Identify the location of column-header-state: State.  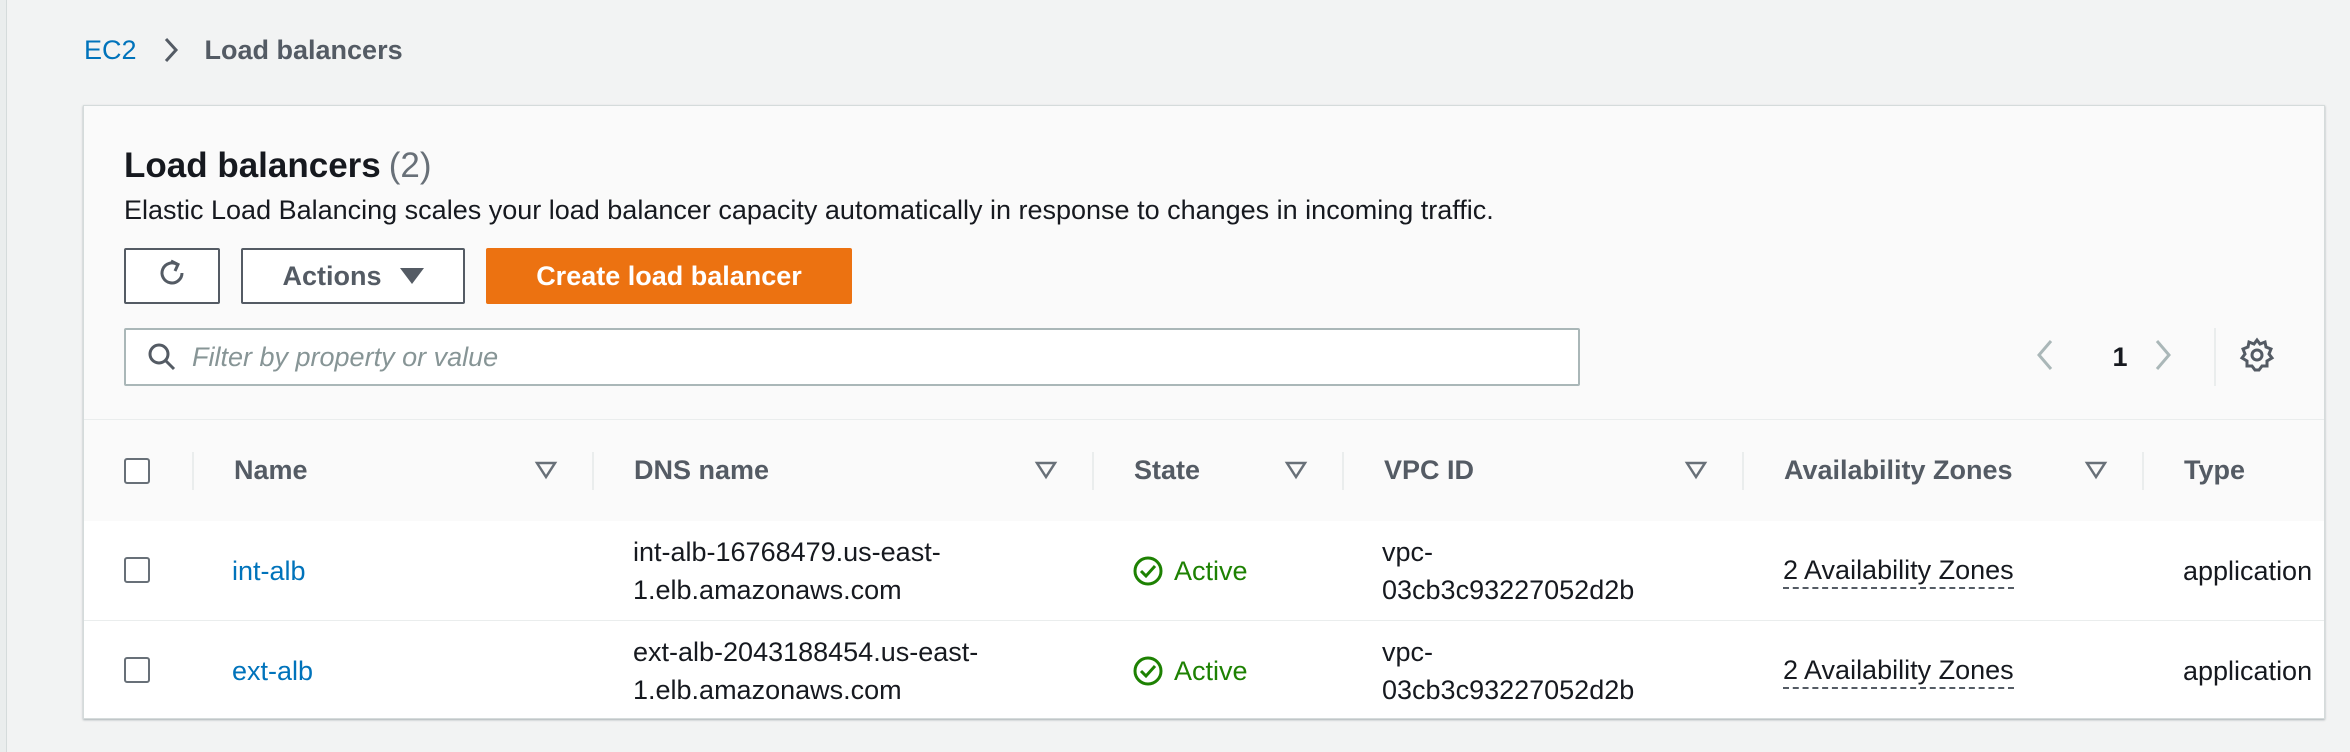
(1167, 470).